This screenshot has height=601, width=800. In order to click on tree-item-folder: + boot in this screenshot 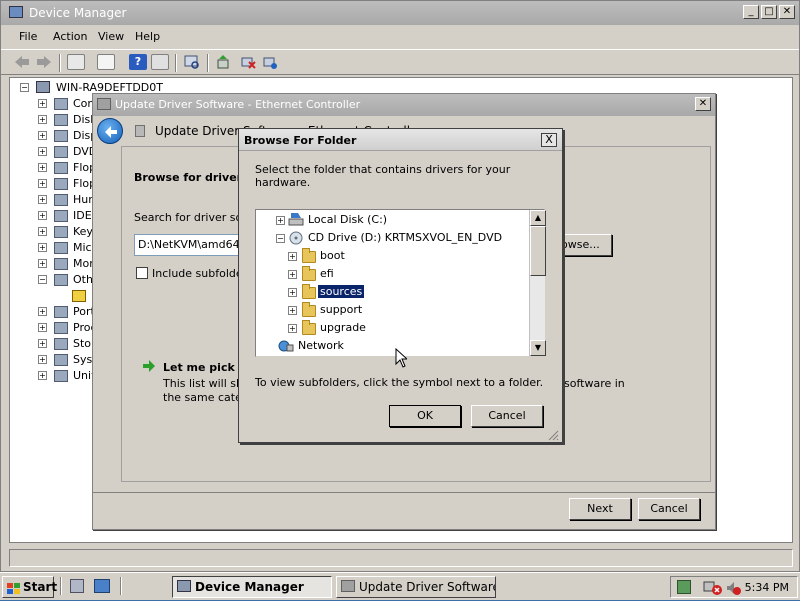, I will do `click(392, 256)`.